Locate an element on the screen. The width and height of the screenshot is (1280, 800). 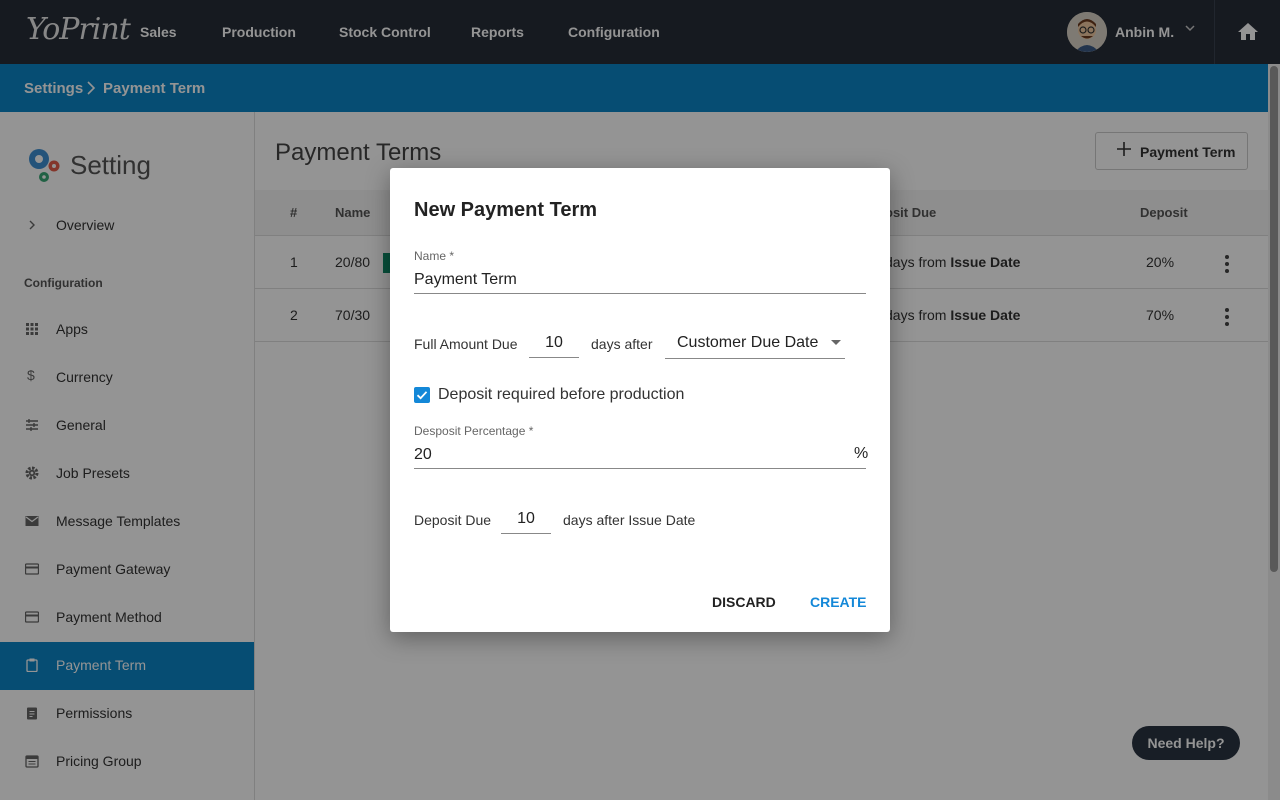
percent-suffix: % is located at coordinates (861, 453).